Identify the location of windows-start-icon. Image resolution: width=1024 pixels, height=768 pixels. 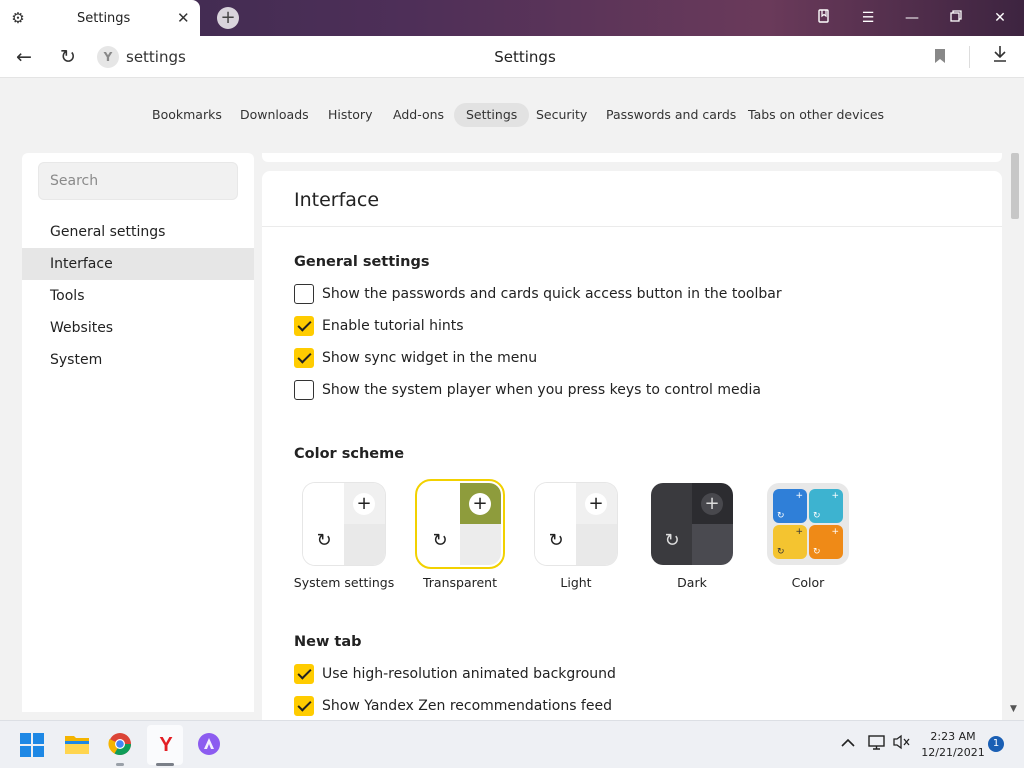
(33, 746).